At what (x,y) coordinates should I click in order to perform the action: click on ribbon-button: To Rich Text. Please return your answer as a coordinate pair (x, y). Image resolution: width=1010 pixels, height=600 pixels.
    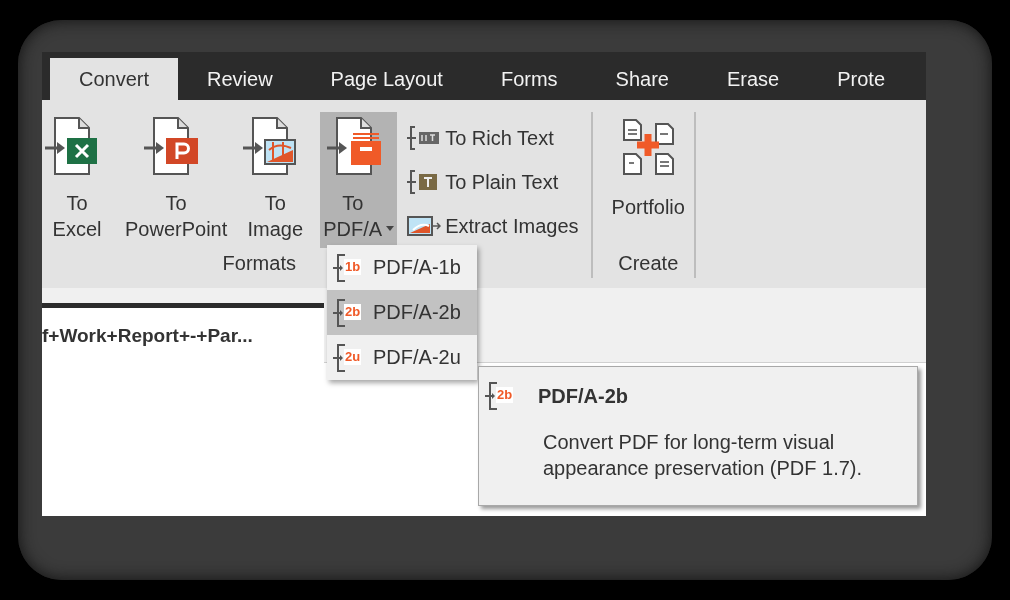
    Looking at the image, I should click on (496, 138).